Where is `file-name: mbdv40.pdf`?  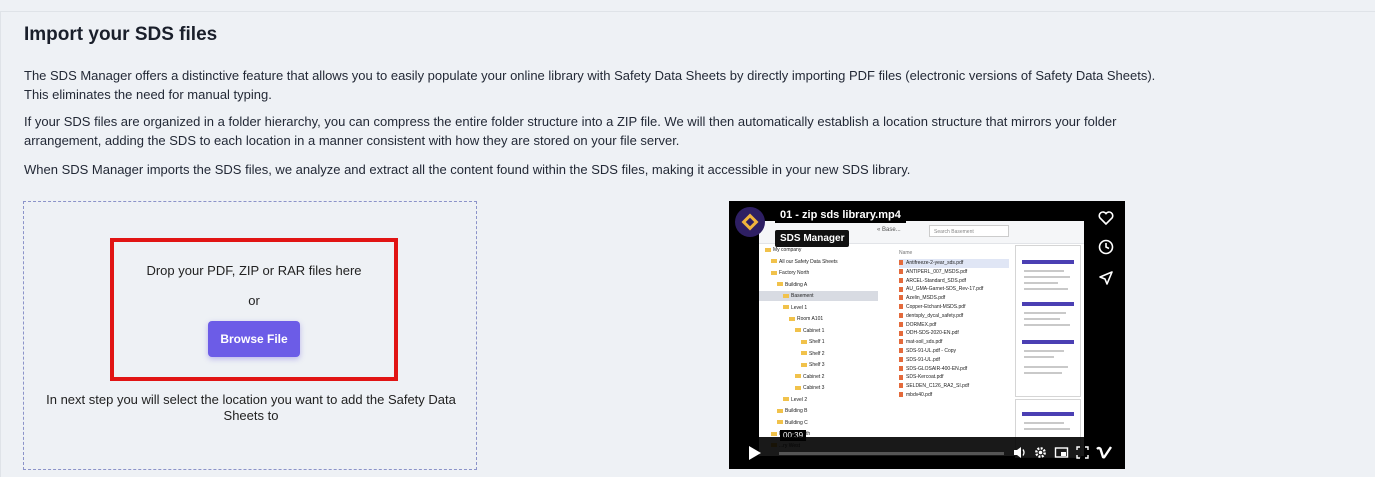 file-name: mbdv40.pdf is located at coordinates (919, 394).